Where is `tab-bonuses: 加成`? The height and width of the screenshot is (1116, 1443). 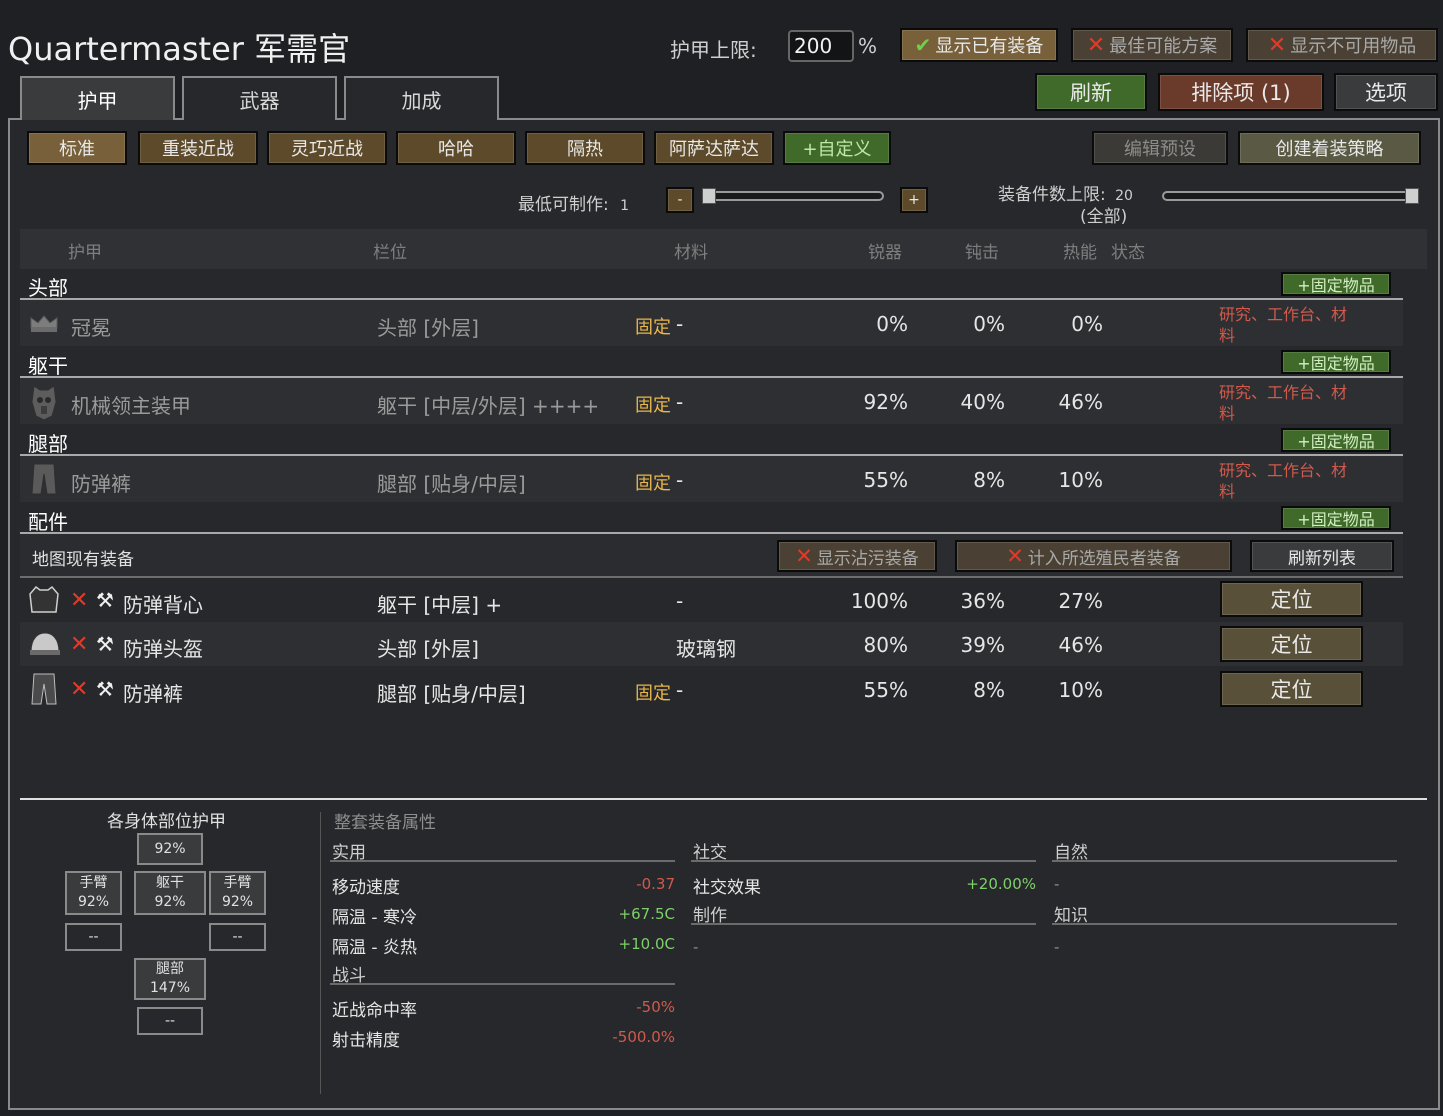 tab-bonuses: 加成 is located at coordinates (421, 98).